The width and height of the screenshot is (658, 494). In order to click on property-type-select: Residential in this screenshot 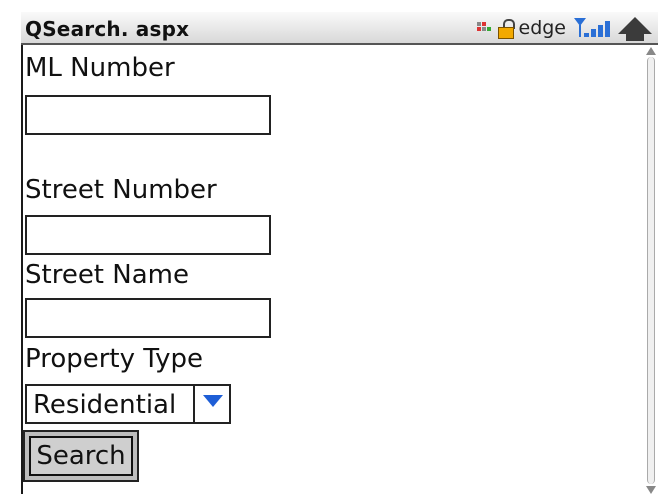, I will do `click(128, 404)`.